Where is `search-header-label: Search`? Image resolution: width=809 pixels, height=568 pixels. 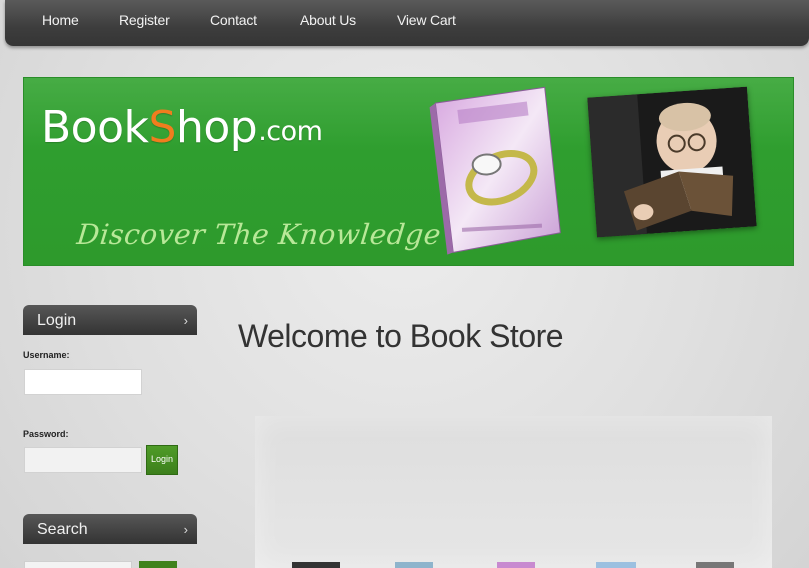 search-header-label: Search is located at coordinates (62, 529).